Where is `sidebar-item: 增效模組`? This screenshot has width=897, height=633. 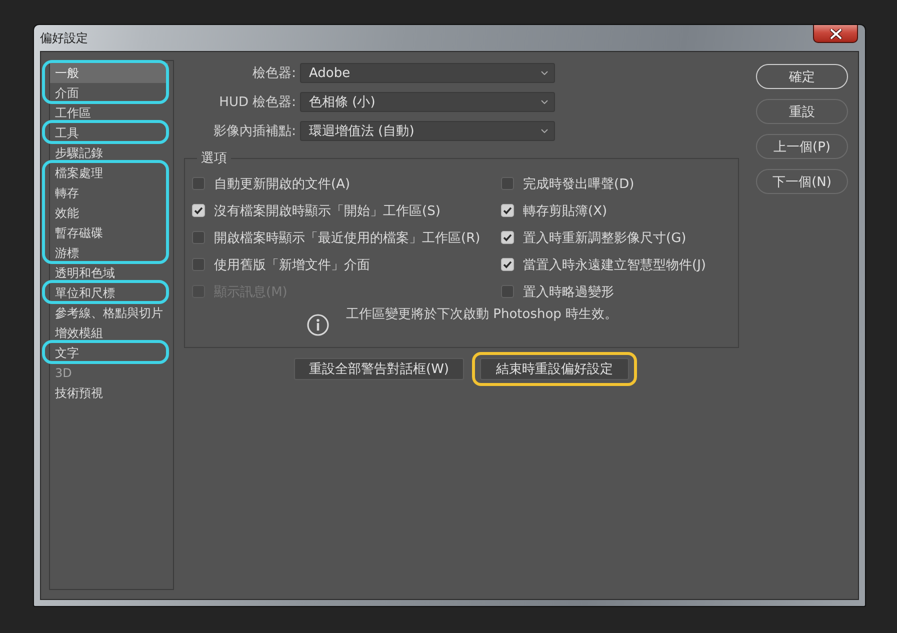 sidebar-item: 增效模組 is located at coordinates (109, 333).